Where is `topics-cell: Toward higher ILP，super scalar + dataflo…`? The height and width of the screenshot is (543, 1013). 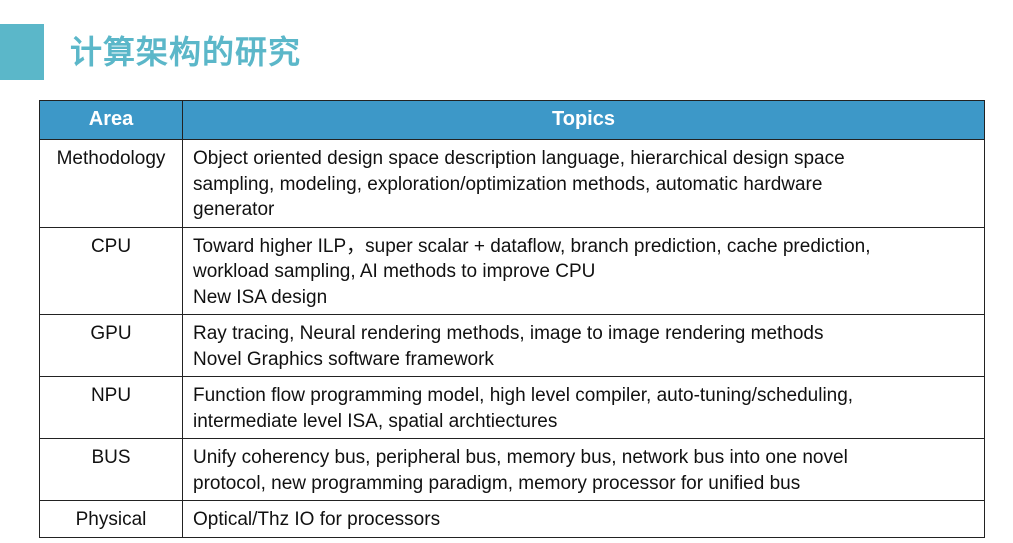 topics-cell: Toward higher ILP，super scalar + dataflo… is located at coordinates (583, 270).